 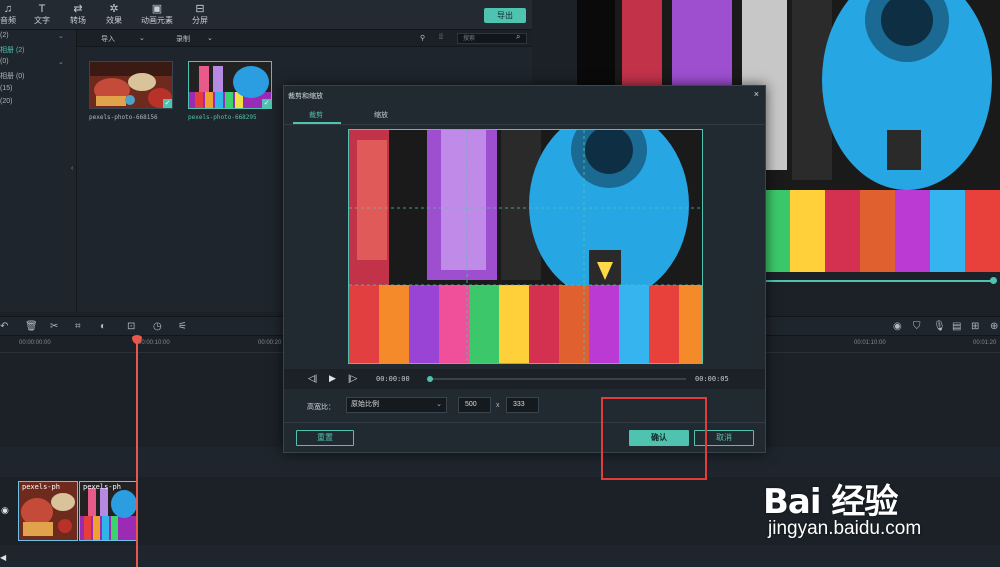 I want to click on transition-icon: ⇄, so click(x=78, y=9).